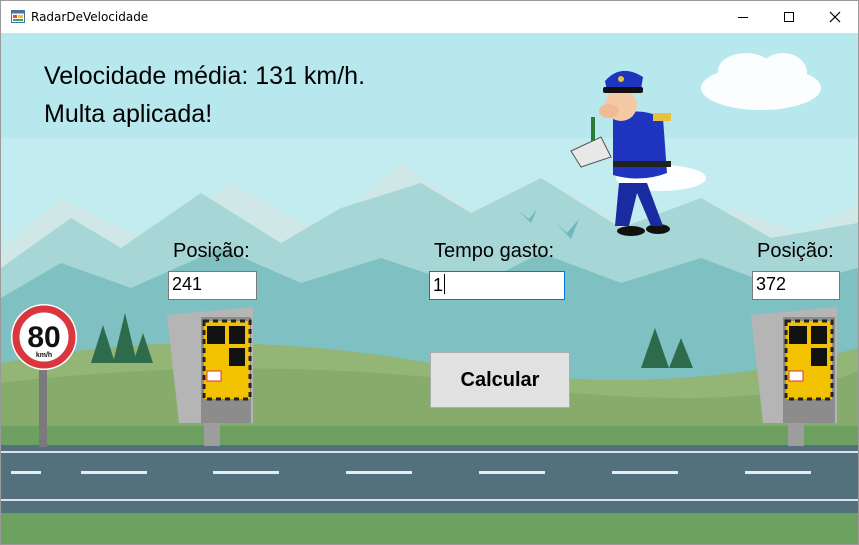 The image size is (859, 545). What do you see at coordinates (128, 114) in the screenshot?
I see `fine-status-text: Multa aplicada!` at bounding box center [128, 114].